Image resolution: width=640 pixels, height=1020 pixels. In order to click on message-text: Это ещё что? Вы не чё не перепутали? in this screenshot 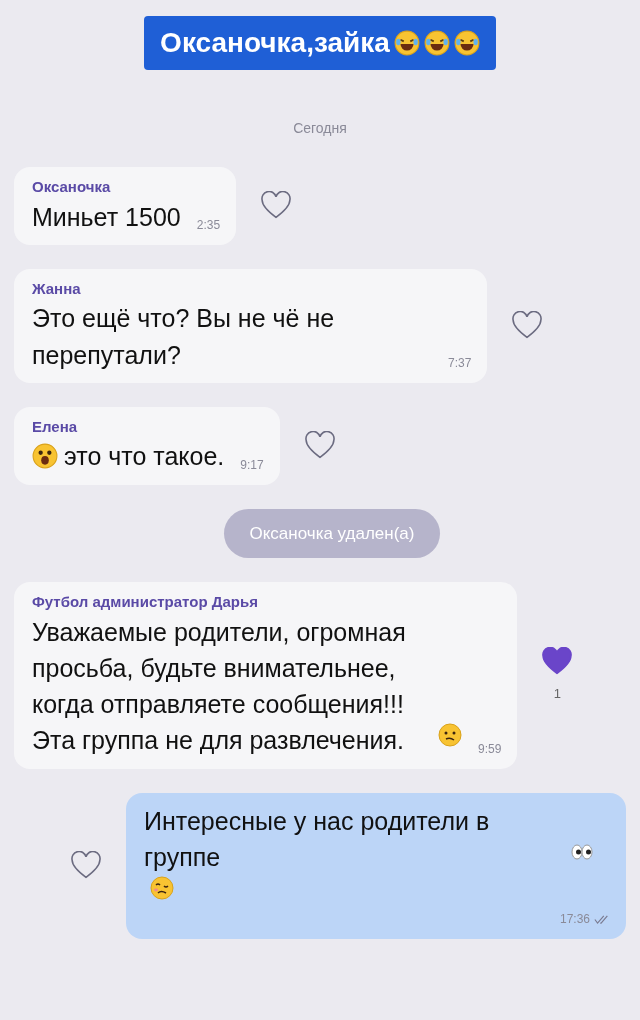, I will do `click(184, 337)`.